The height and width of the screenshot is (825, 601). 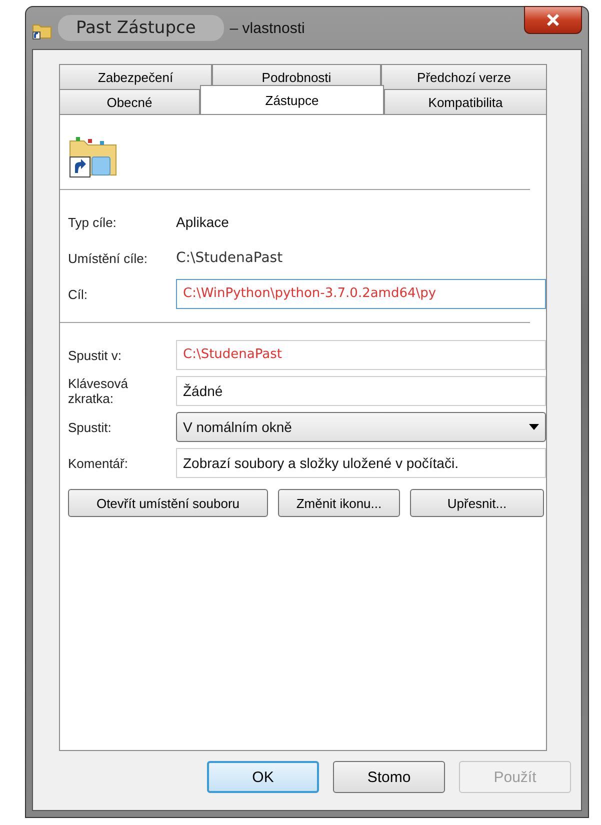 I want to click on tab: Kompatibilita, so click(x=465, y=101).